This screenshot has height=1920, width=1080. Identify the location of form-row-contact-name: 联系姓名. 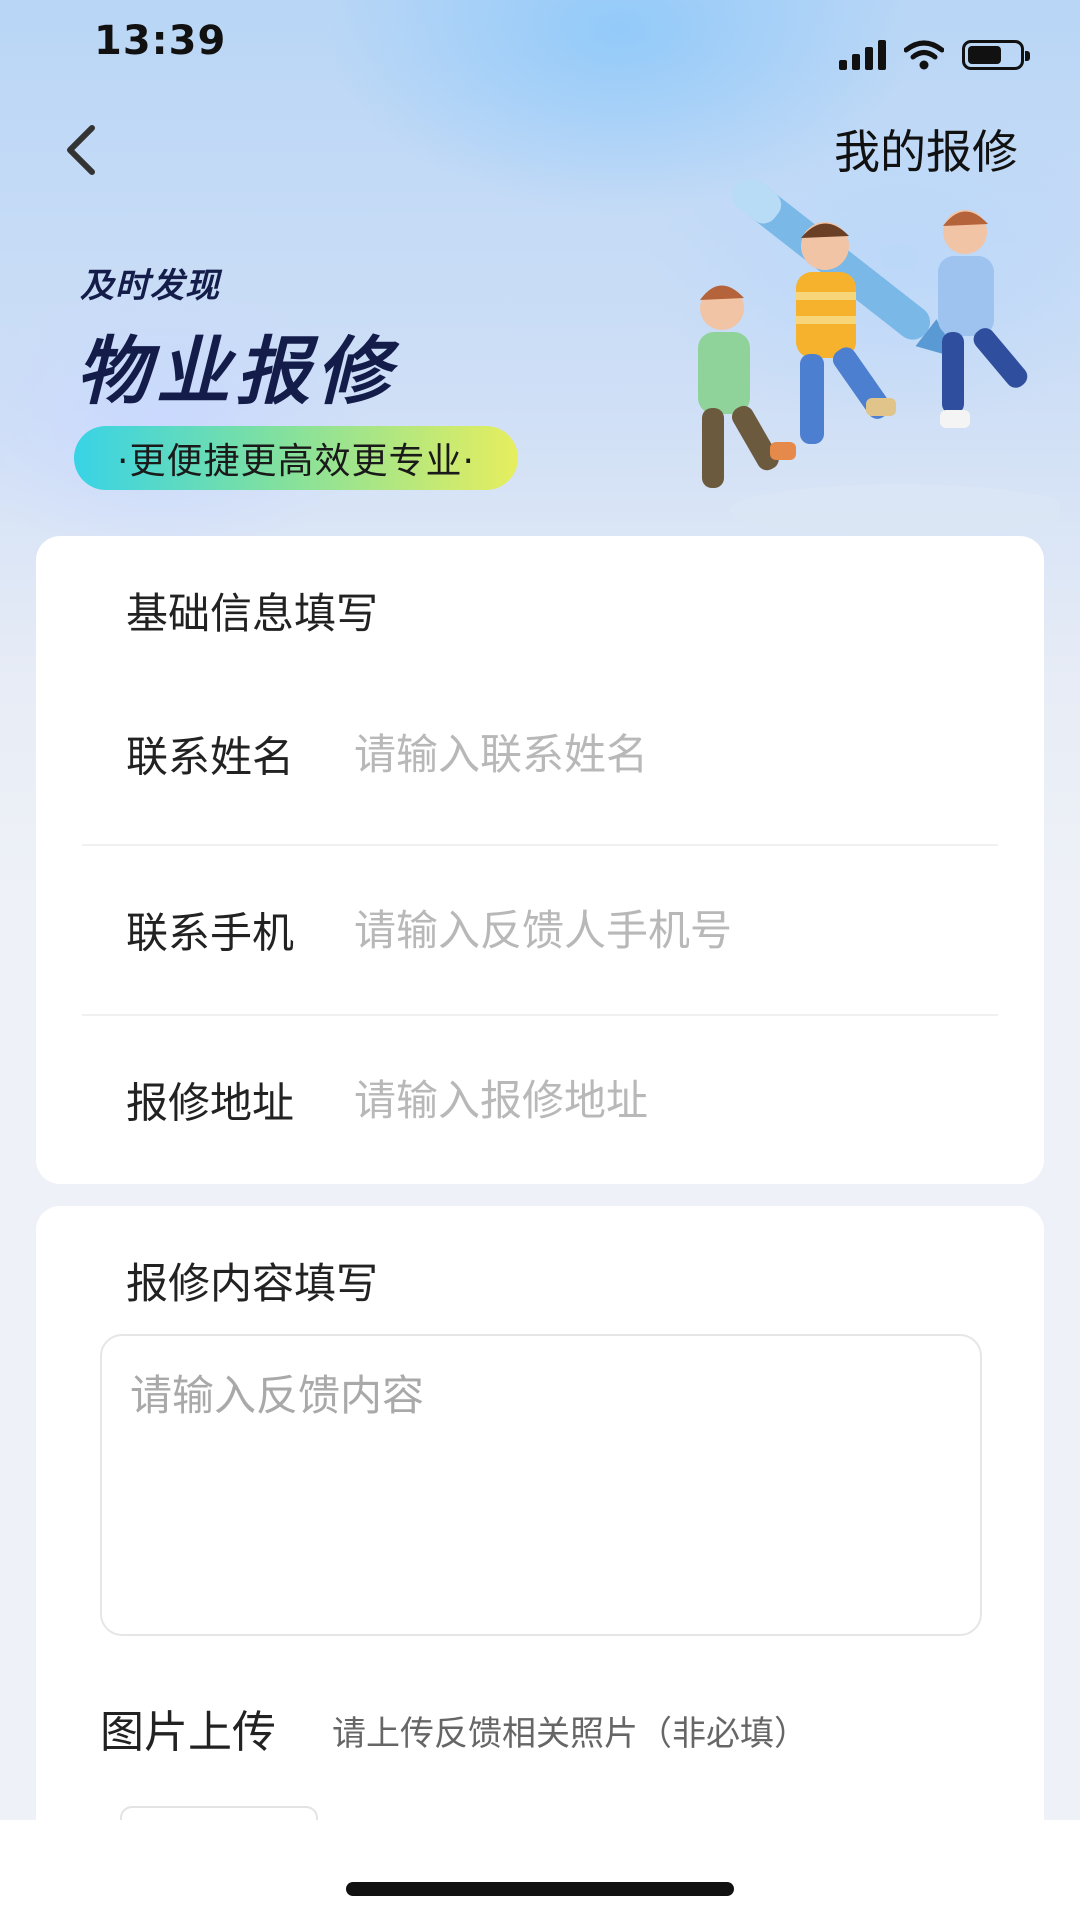
(540, 754).